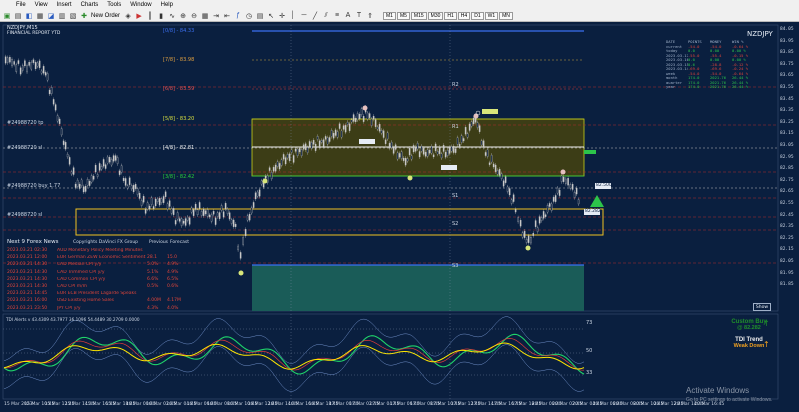 Image resolution: width=799 pixels, height=412 pixels. Describe the element at coordinates (260, 16) in the screenshot. I see `templates-icon: ▤` at that location.